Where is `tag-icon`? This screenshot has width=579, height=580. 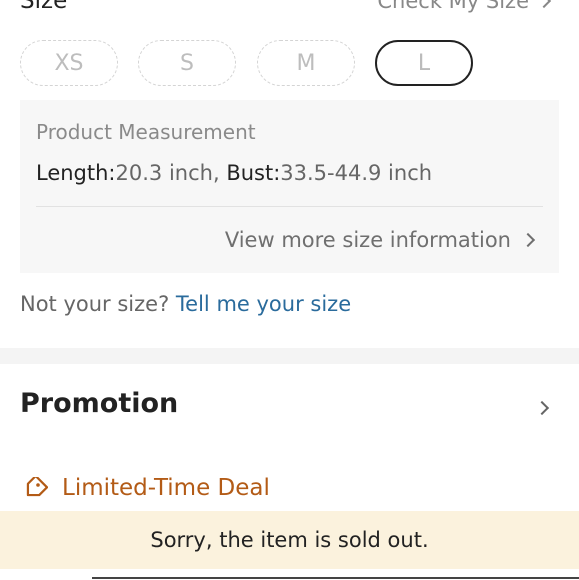 tag-icon is located at coordinates (37, 487).